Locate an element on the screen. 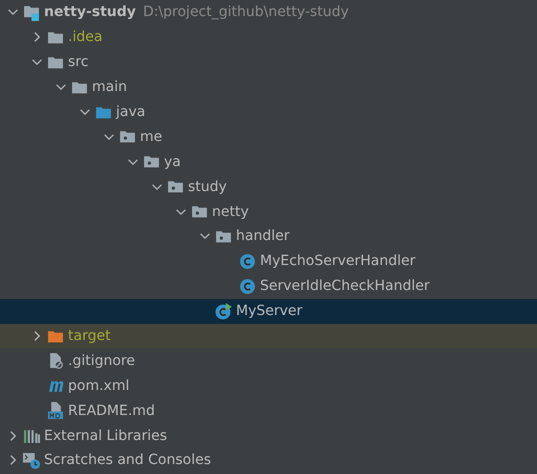  tree-row: ya is located at coordinates (268, 161).